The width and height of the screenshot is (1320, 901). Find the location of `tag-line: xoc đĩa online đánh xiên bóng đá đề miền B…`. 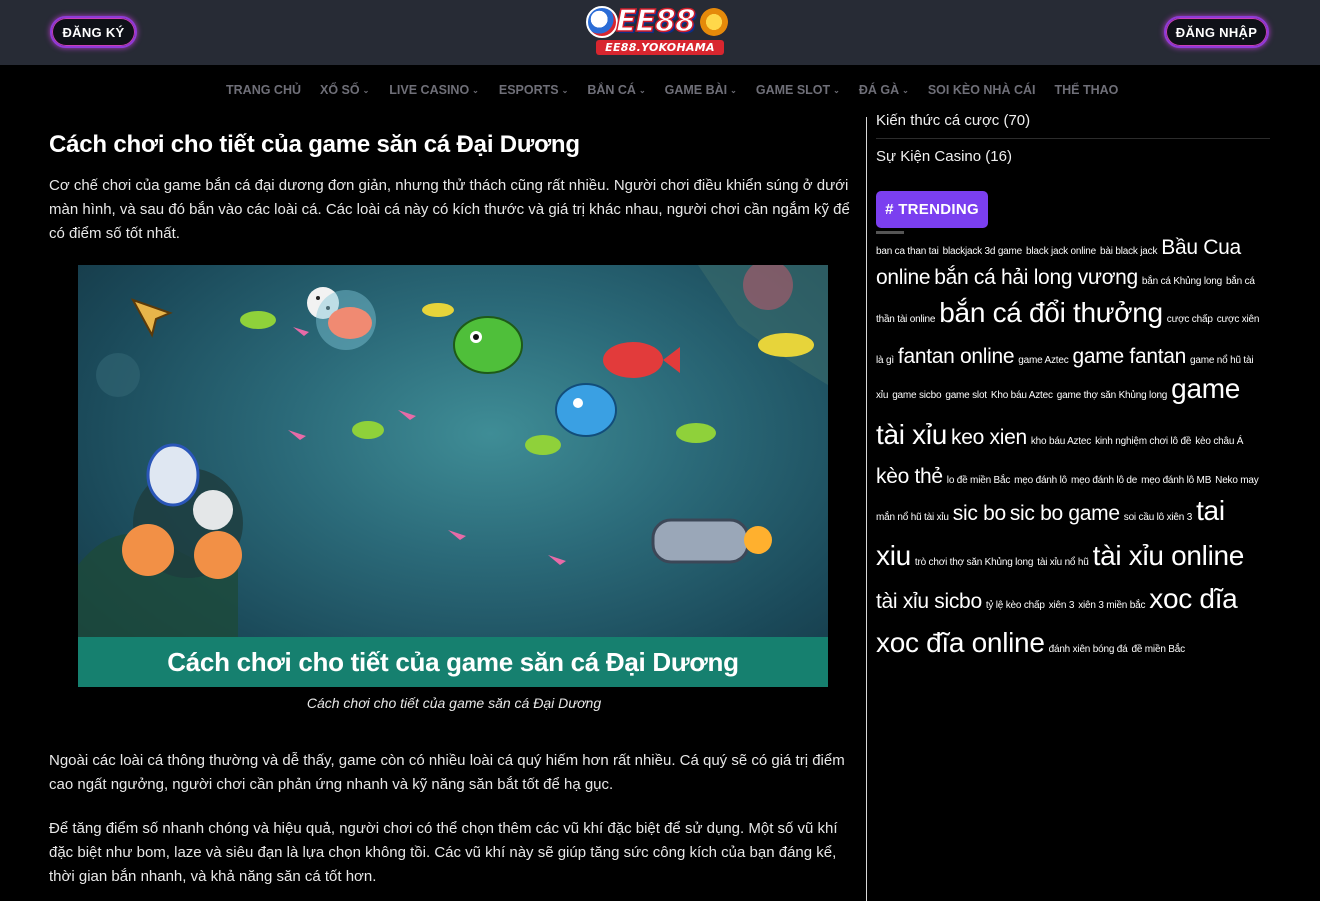

tag-line: xoc đĩa online đánh xiên bóng đá đề miền B… is located at coordinates (1032, 646).